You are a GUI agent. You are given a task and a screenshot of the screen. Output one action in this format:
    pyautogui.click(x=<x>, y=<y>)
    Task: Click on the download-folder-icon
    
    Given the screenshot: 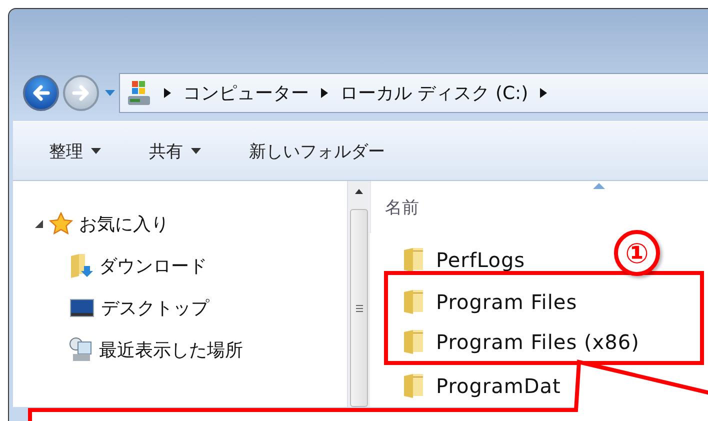 What is the action you would take?
    pyautogui.click(x=81, y=266)
    